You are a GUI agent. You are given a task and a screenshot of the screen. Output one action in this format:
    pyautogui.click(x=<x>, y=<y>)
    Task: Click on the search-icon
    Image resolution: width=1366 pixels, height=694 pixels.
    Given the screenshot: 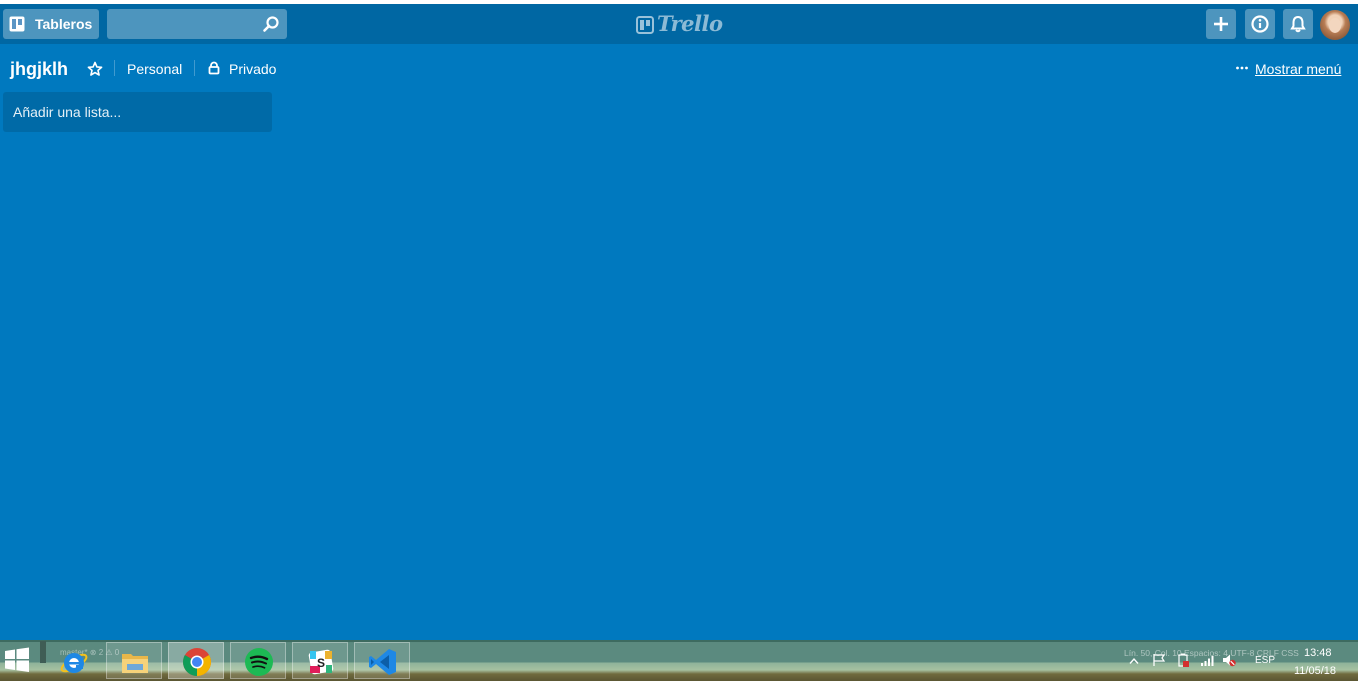 What is the action you would take?
    pyautogui.click(x=271, y=24)
    